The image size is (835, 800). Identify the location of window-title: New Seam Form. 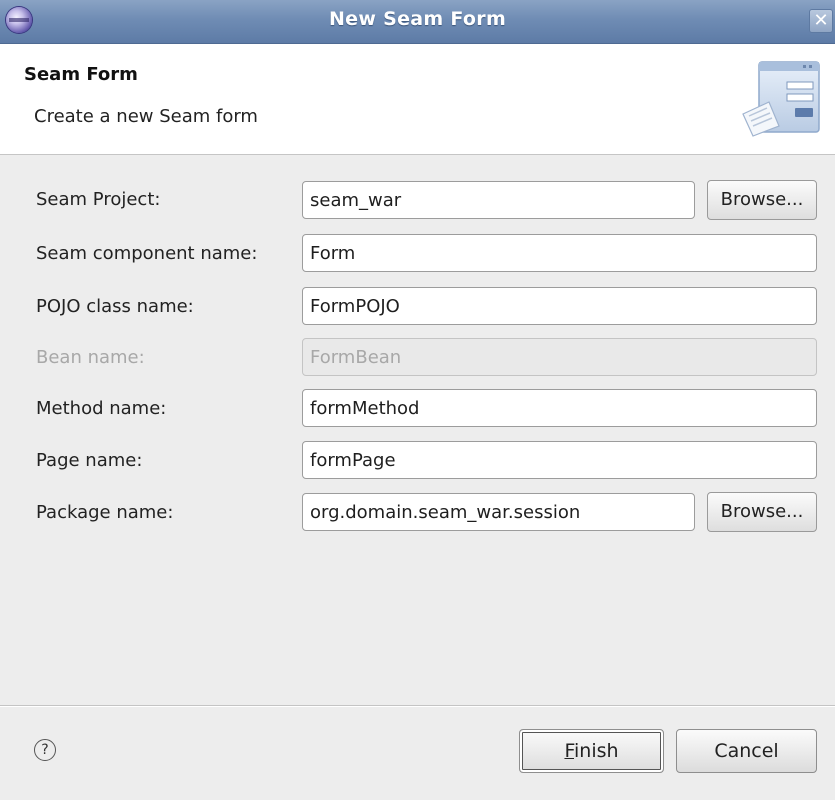
(417, 19).